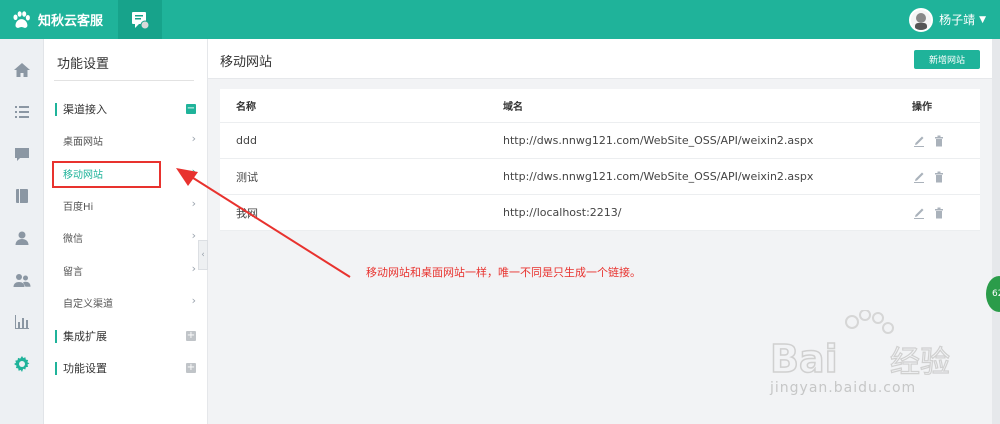 This screenshot has width=1000, height=424. I want to click on divider, so click(124, 80).